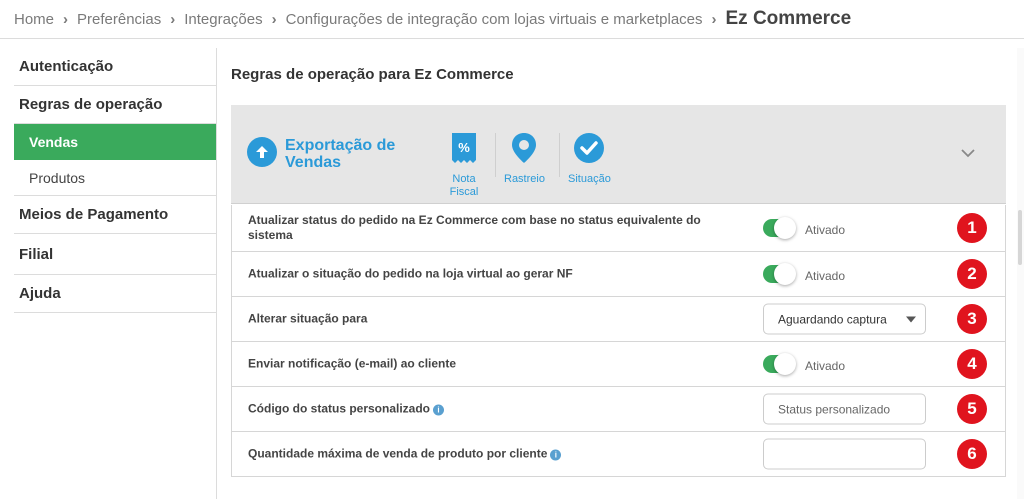 The height and width of the screenshot is (499, 1024). I want to click on settings-row: Código do status personalizadoi 5, so click(618, 409).